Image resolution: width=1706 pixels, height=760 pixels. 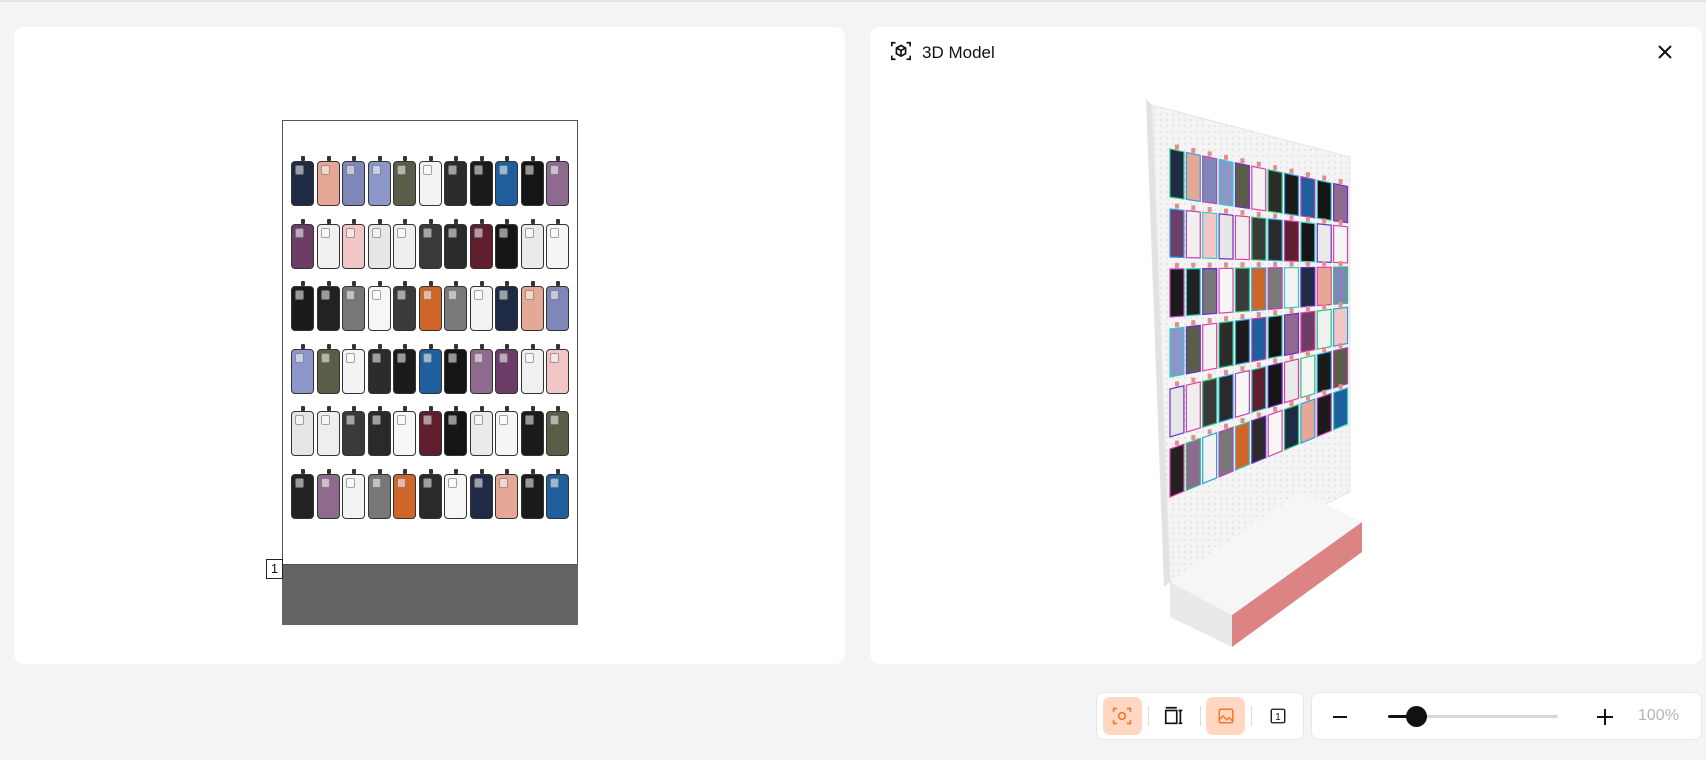 I want to click on fixture: 1, so click(x=422, y=373).